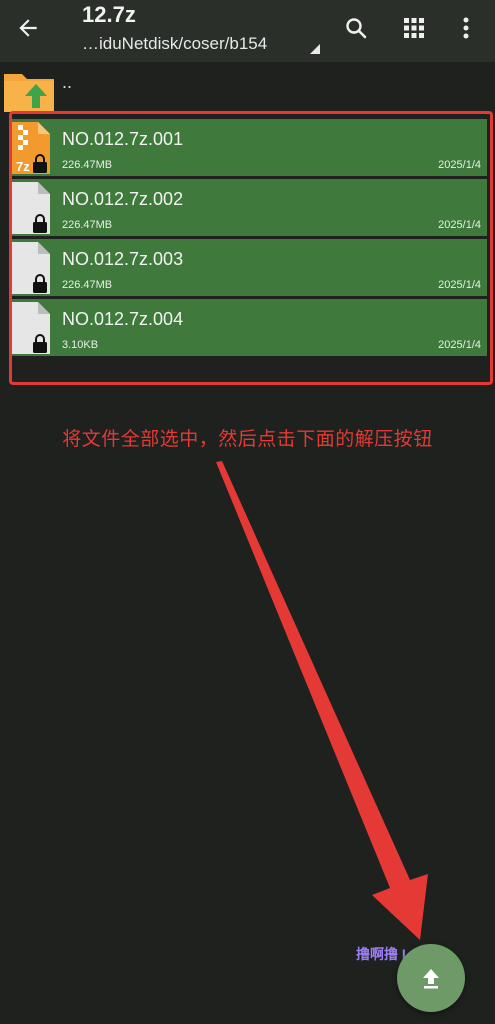  I want to click on back-button, so click(28, 28).